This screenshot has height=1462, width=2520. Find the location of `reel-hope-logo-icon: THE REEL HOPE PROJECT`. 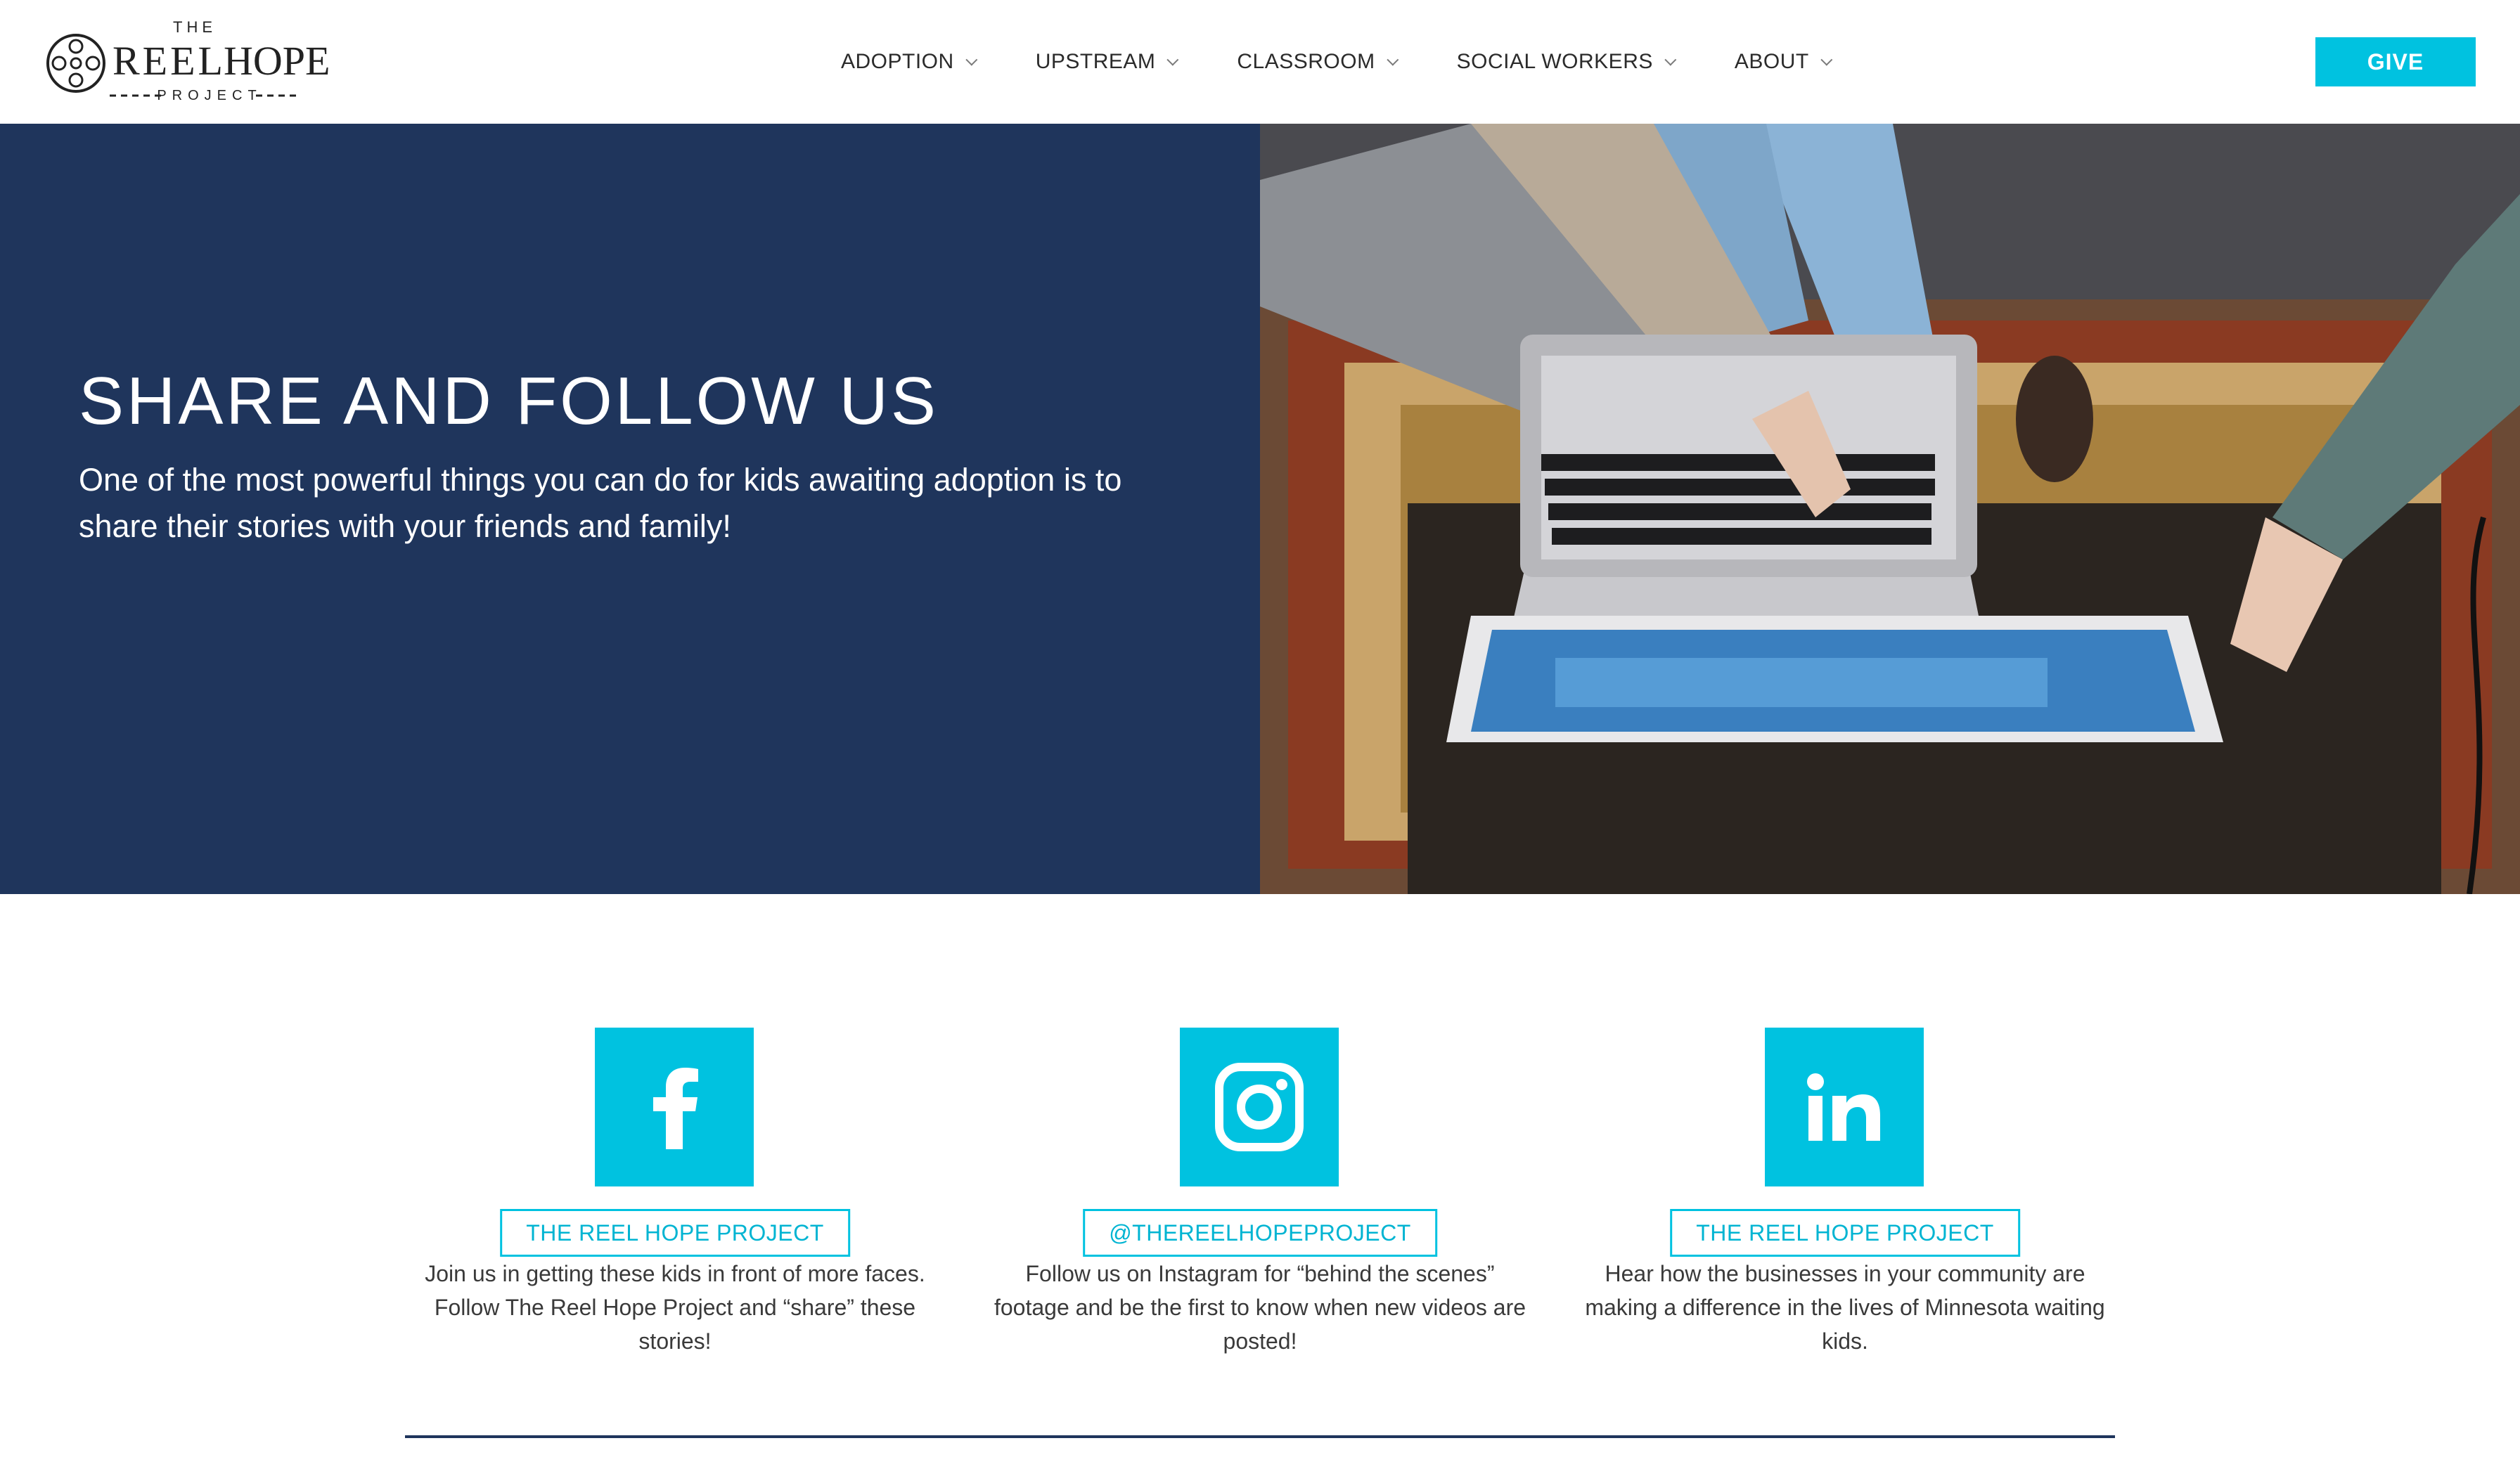

reel-hope-logo-icon: THE REEL HOPE PROJECT is located at coordinates (188, 60).